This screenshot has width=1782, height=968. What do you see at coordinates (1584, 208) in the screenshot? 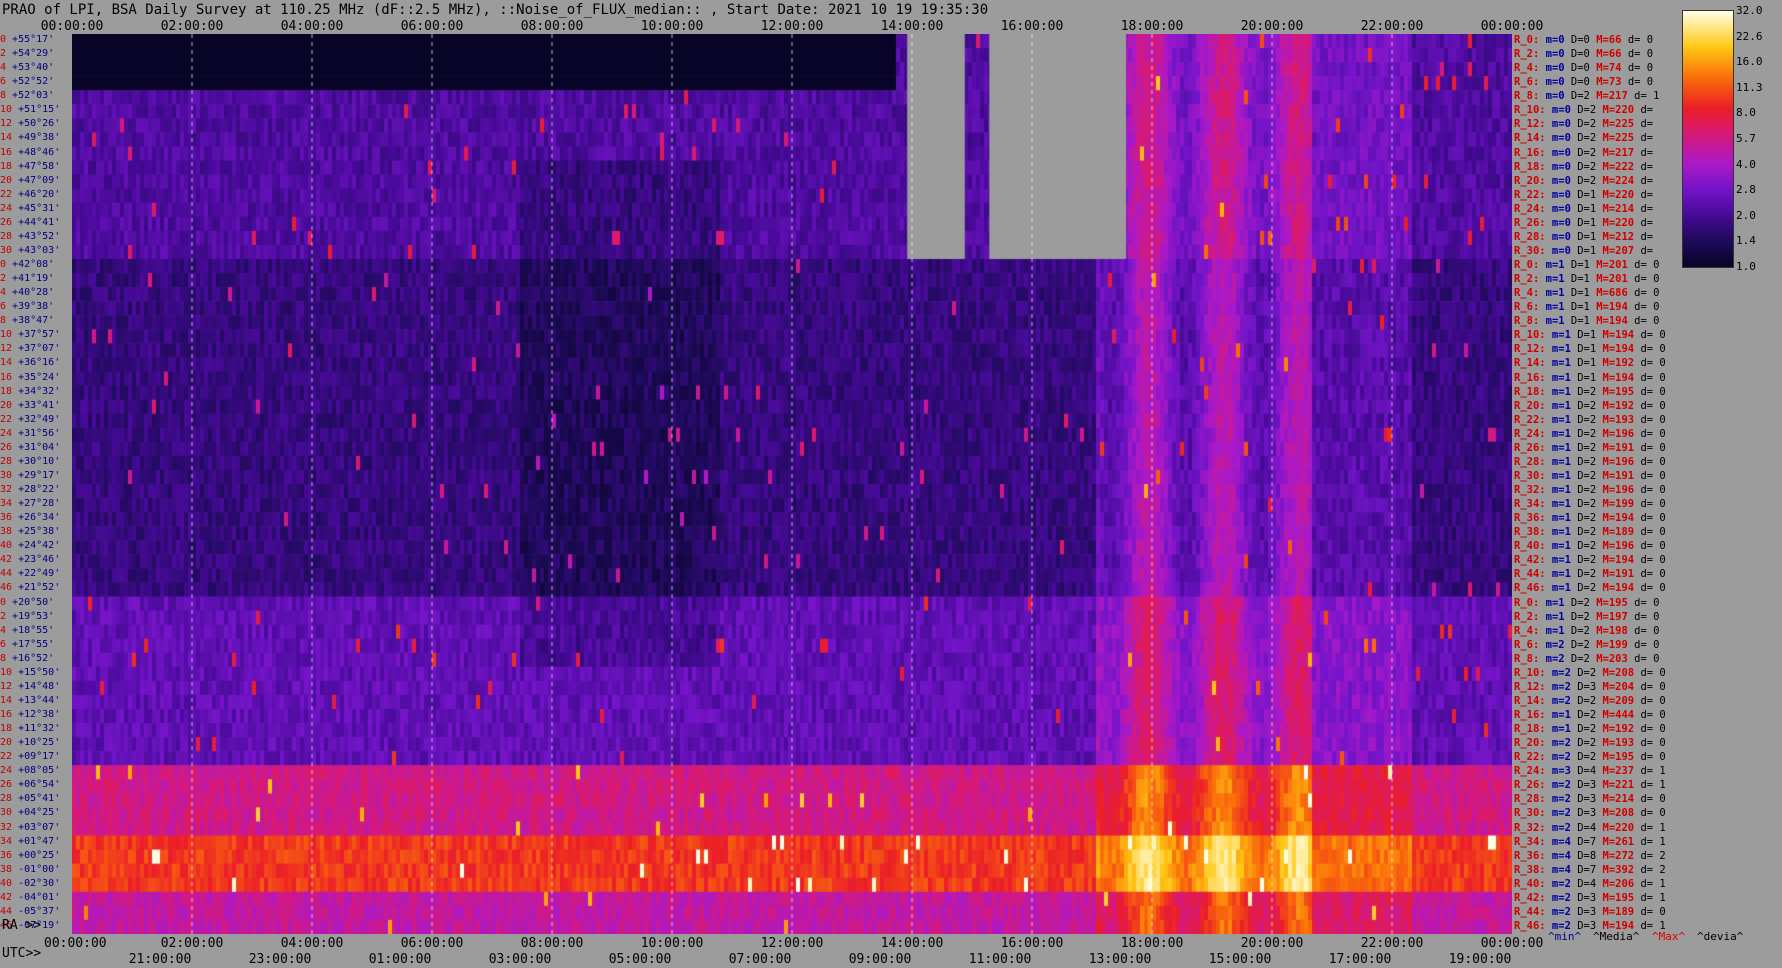
I see `row-stat: R_24: m=0 D=1 M=214 d=` at bounding box center [1584, 208].